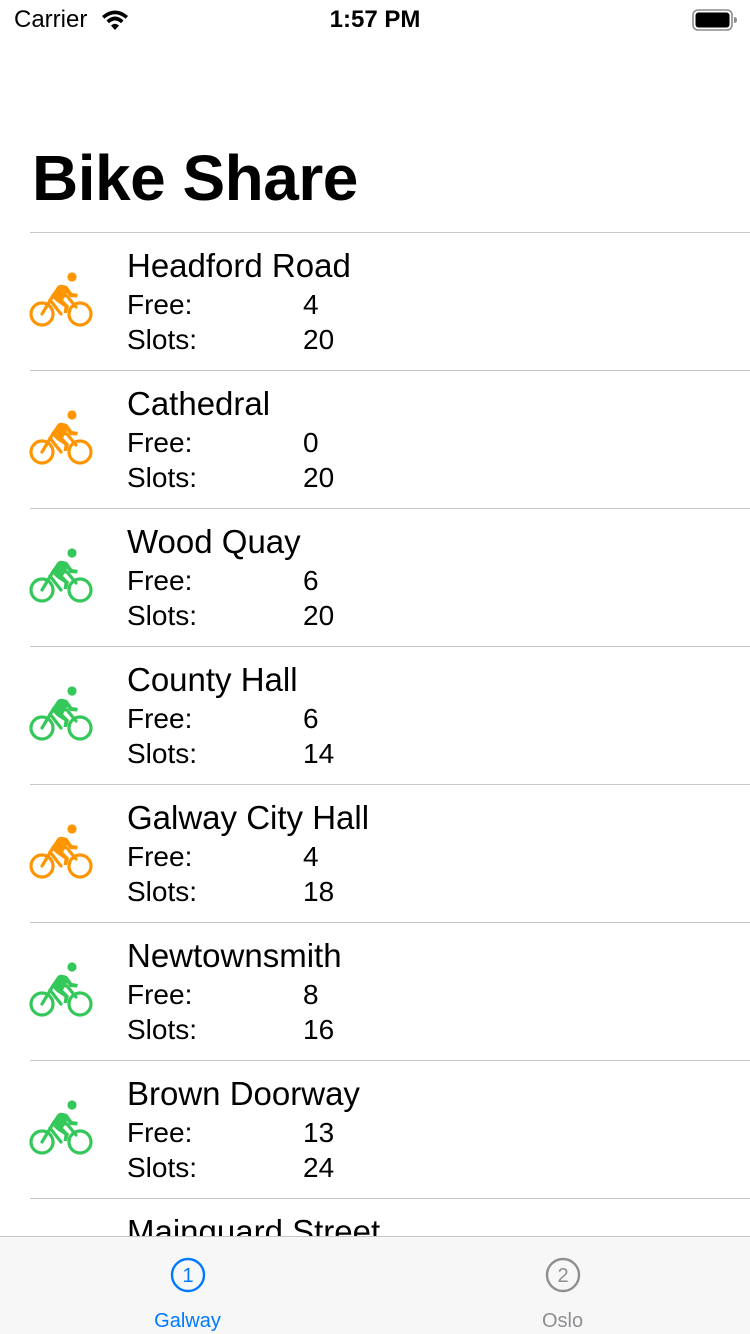 The image size is (750, 1334). I want to click on tab-galway: 1 Galway, so click(187, 1285).